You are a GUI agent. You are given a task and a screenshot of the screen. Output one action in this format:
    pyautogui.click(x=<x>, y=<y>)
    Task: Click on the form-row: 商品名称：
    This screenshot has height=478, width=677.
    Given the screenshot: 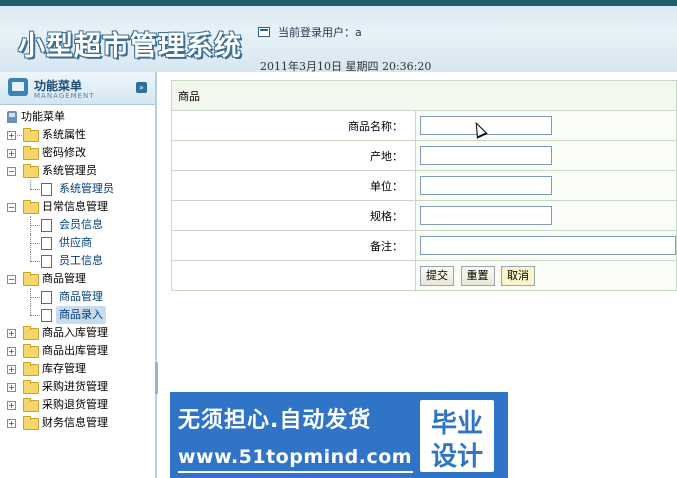 What is the action you would take?
    pyautogui.click(x=424, y=125)
    